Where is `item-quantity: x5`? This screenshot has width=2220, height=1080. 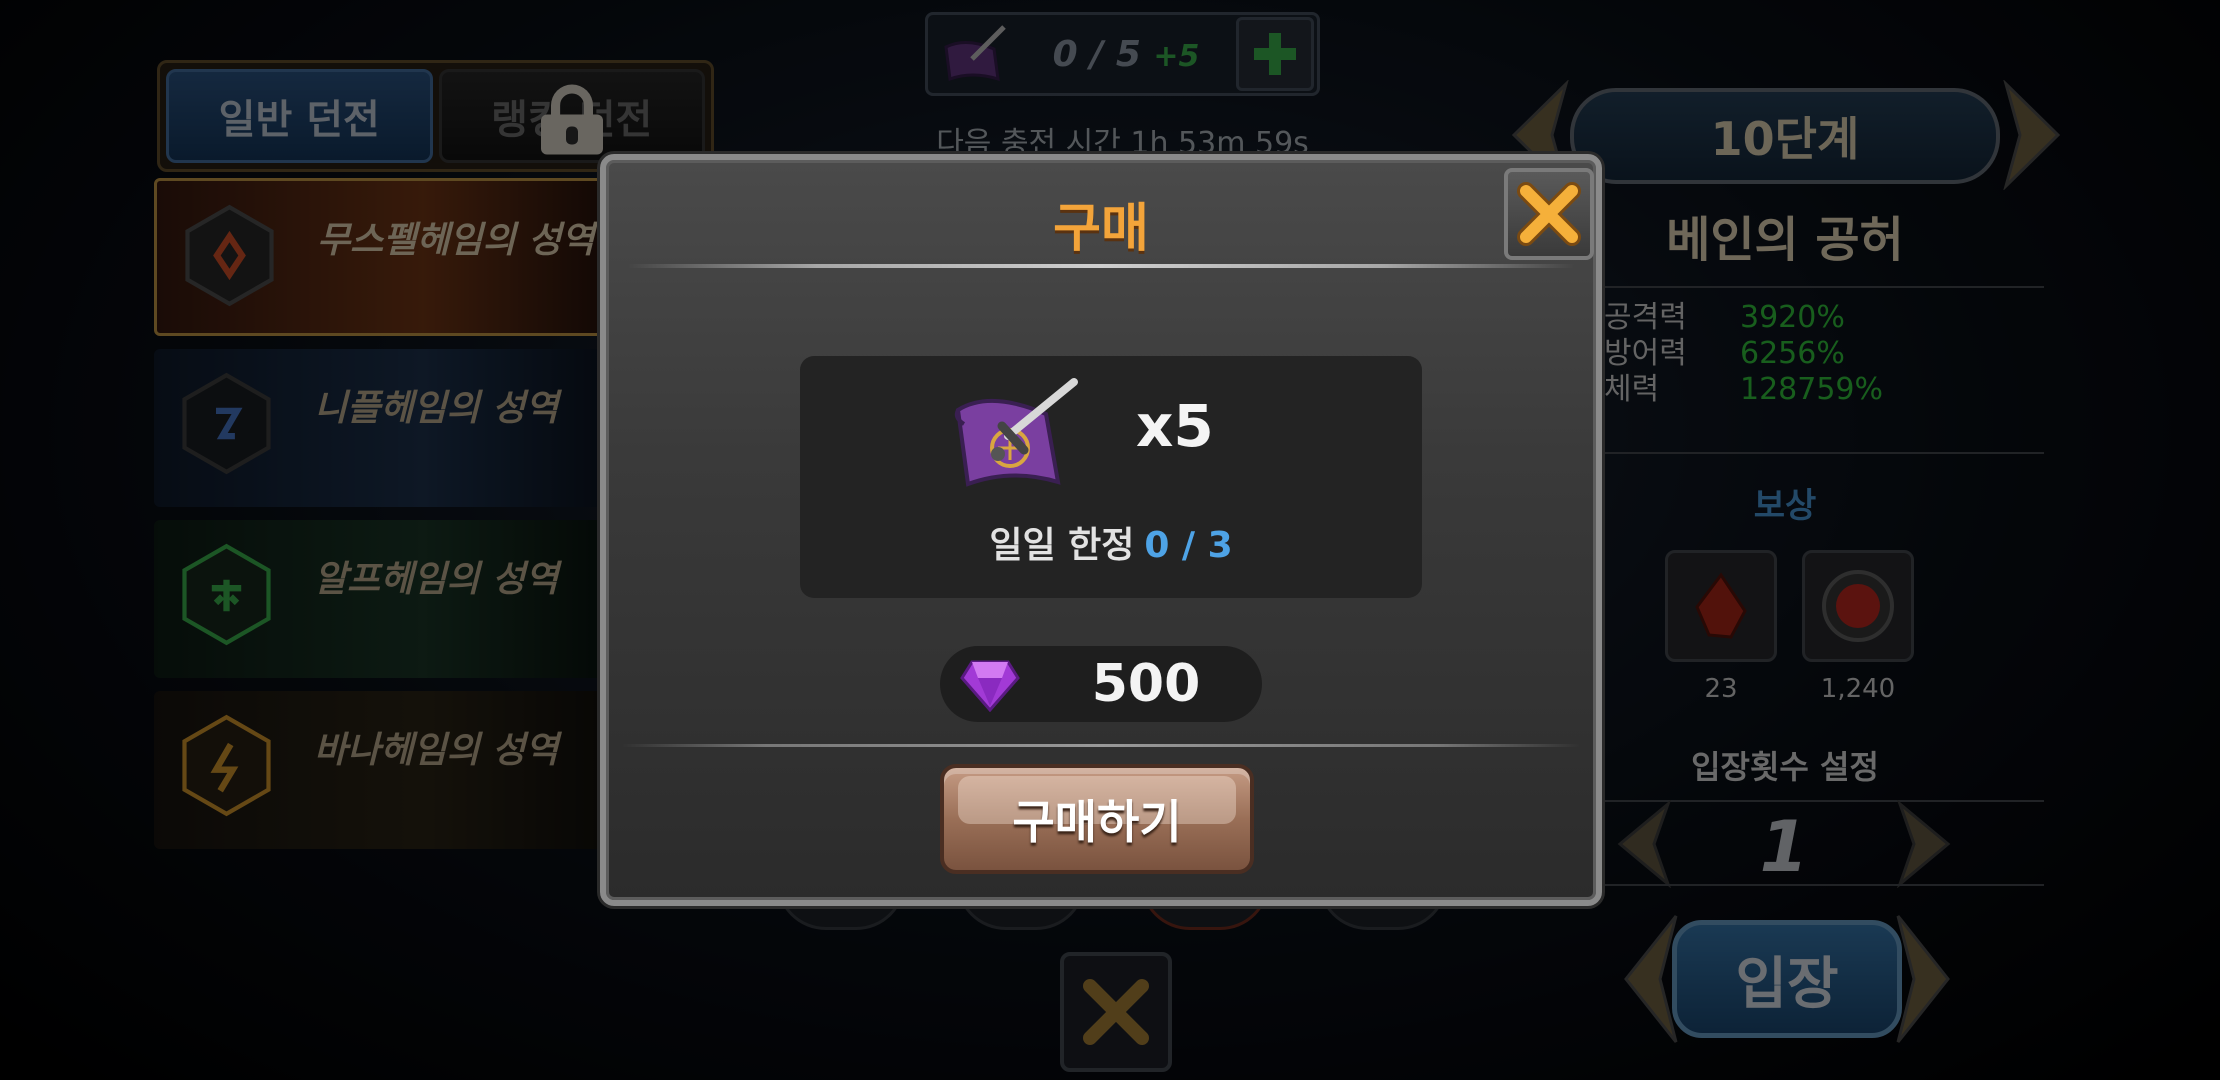
item-quantity: x5 is located at coordinates (1175, 426).